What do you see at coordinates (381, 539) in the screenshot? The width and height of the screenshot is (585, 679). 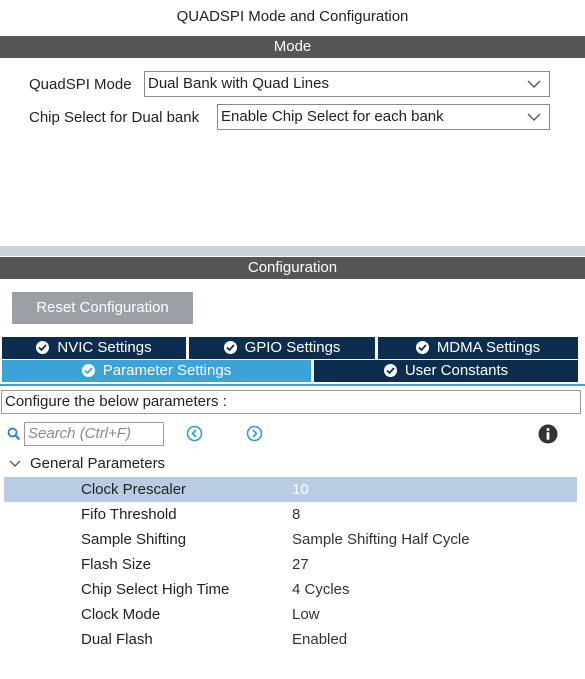 I see `param-value: Sample Shifting Half Cycle` at bounding box center [381, 539].